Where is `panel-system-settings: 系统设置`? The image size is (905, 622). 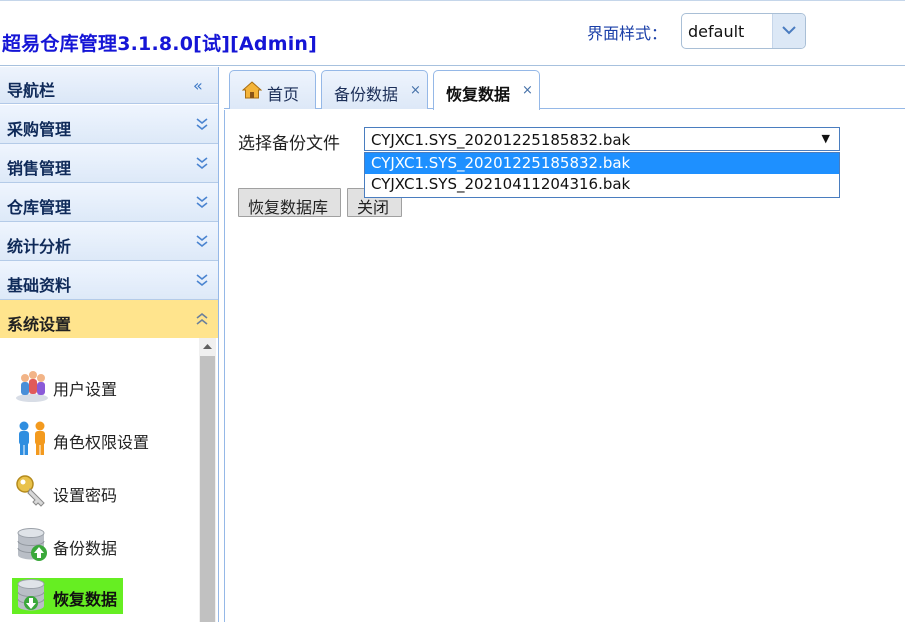 panel-system-settings: 系统设置 is located at coordinates (109, 319).